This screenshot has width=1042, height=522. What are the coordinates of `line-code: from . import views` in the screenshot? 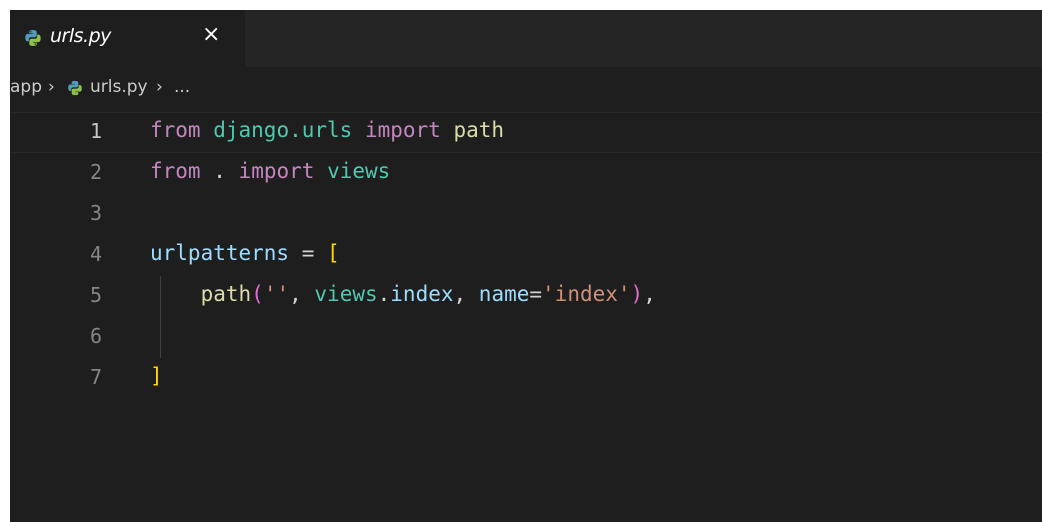 It's located at (270, 171).